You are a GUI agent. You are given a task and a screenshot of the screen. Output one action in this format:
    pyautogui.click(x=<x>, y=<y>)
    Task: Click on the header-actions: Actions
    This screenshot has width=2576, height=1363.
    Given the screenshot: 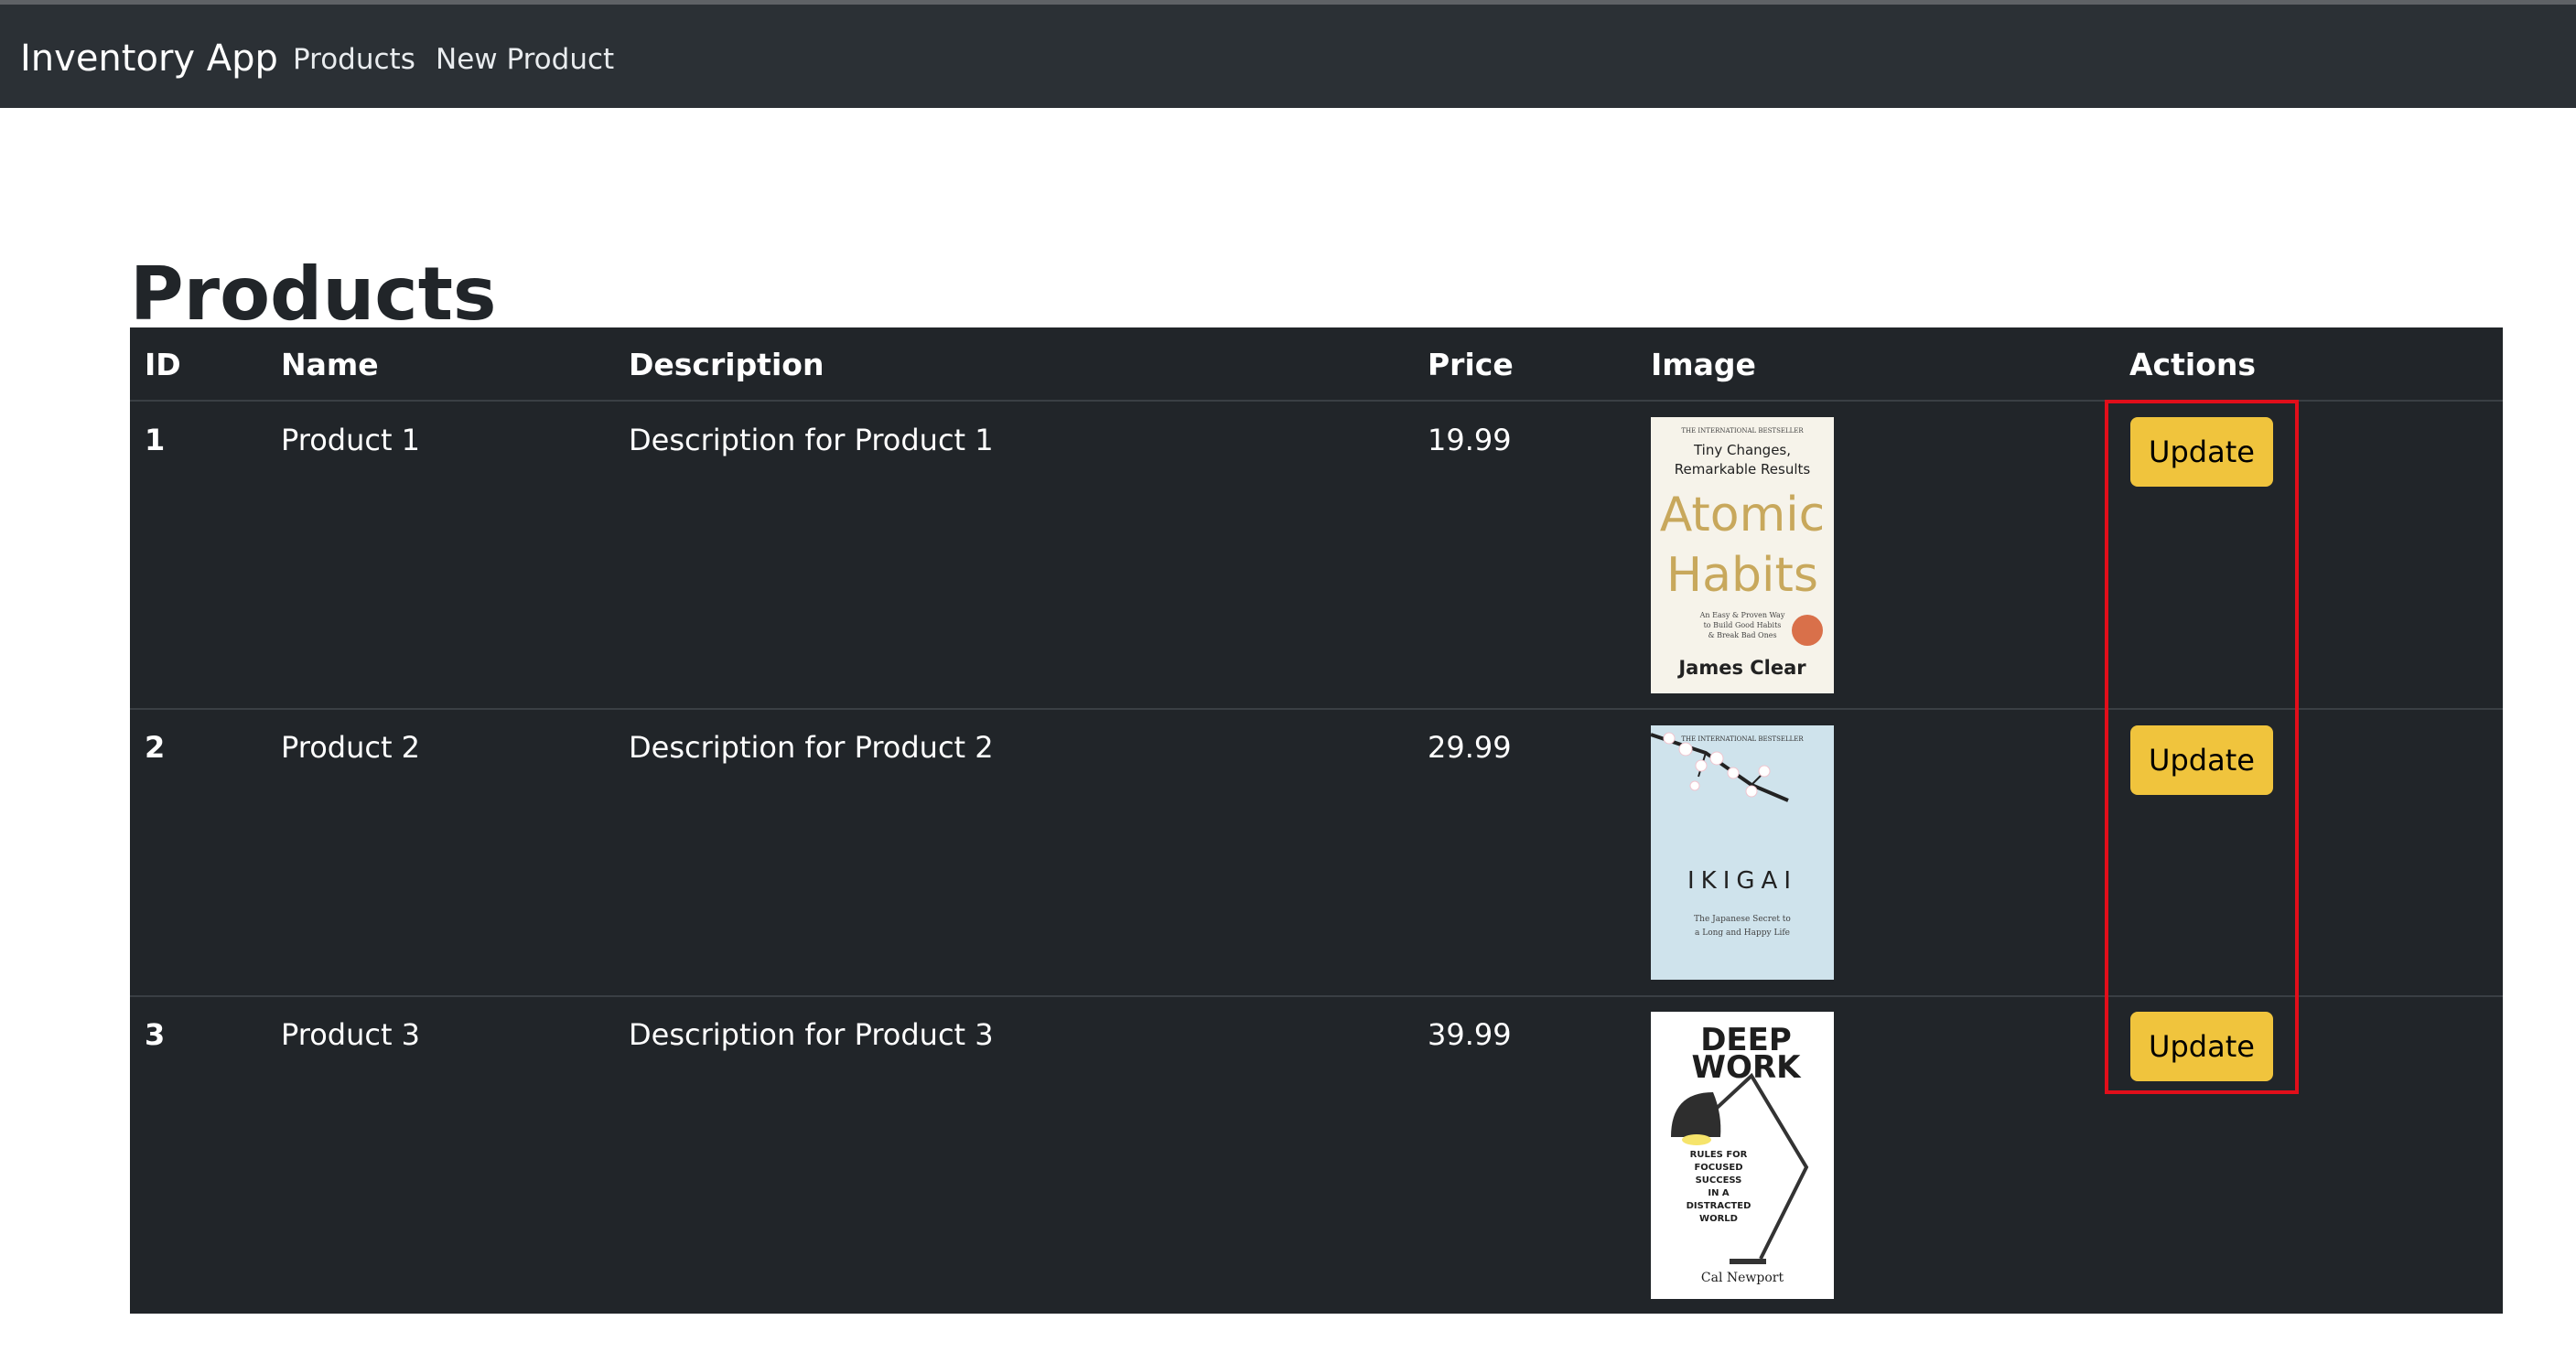 What is the action you would take?
    pyautogui.click(x=2192, y=364)
    